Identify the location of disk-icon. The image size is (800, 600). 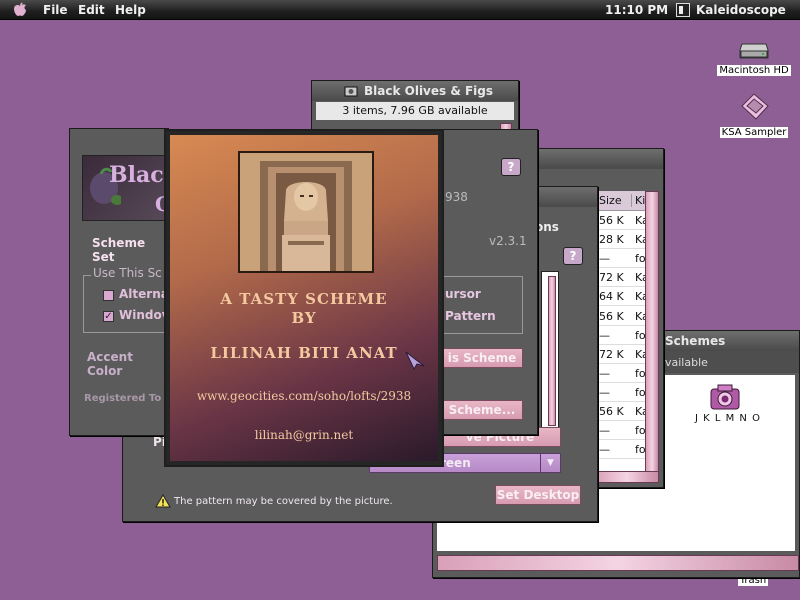
(755, 106).